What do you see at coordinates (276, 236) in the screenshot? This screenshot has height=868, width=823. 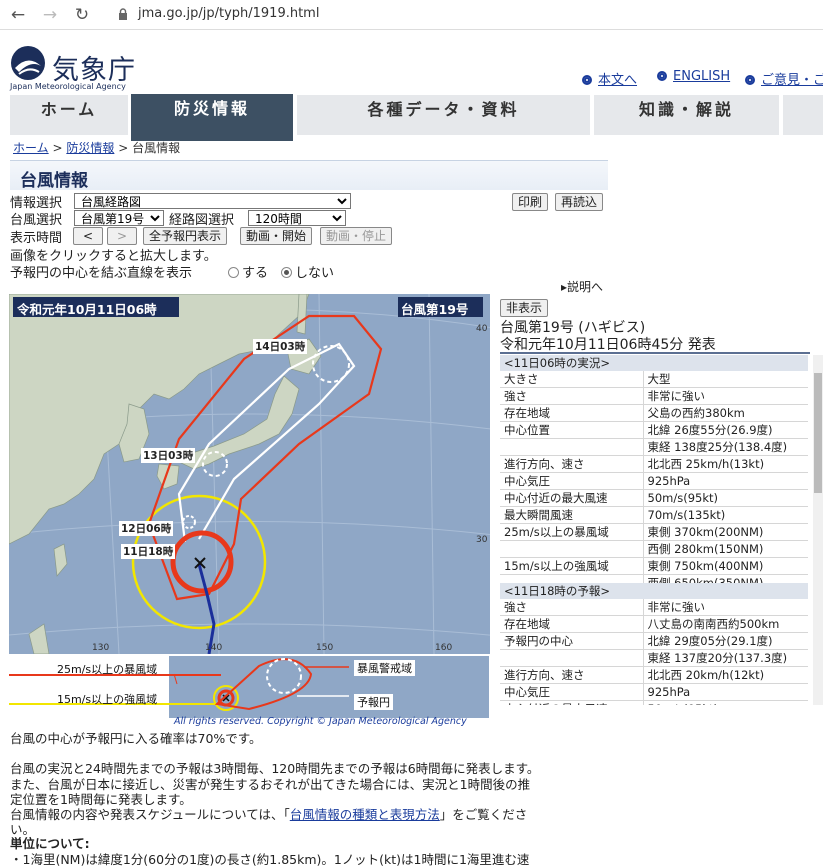 I see `animation-start-button: 動画・開始` at bounding box center [276, 236].